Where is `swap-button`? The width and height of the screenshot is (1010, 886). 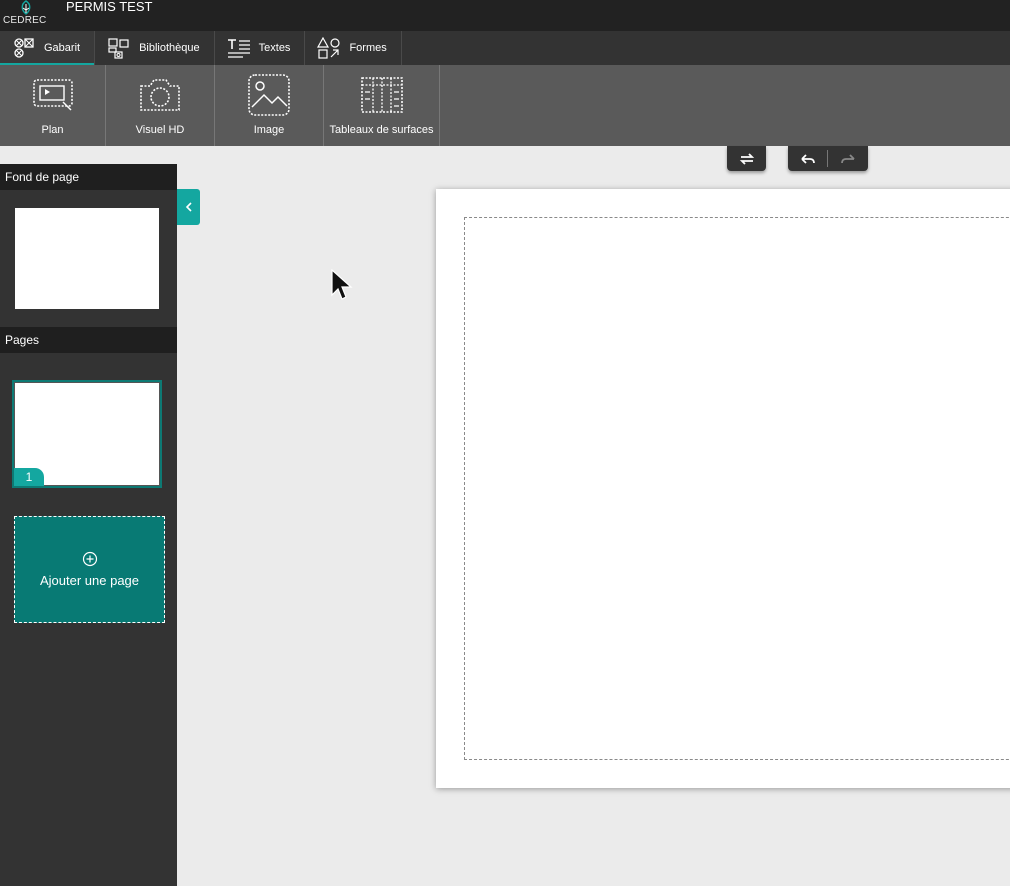 swap-button is located at coordinates (746, 158).